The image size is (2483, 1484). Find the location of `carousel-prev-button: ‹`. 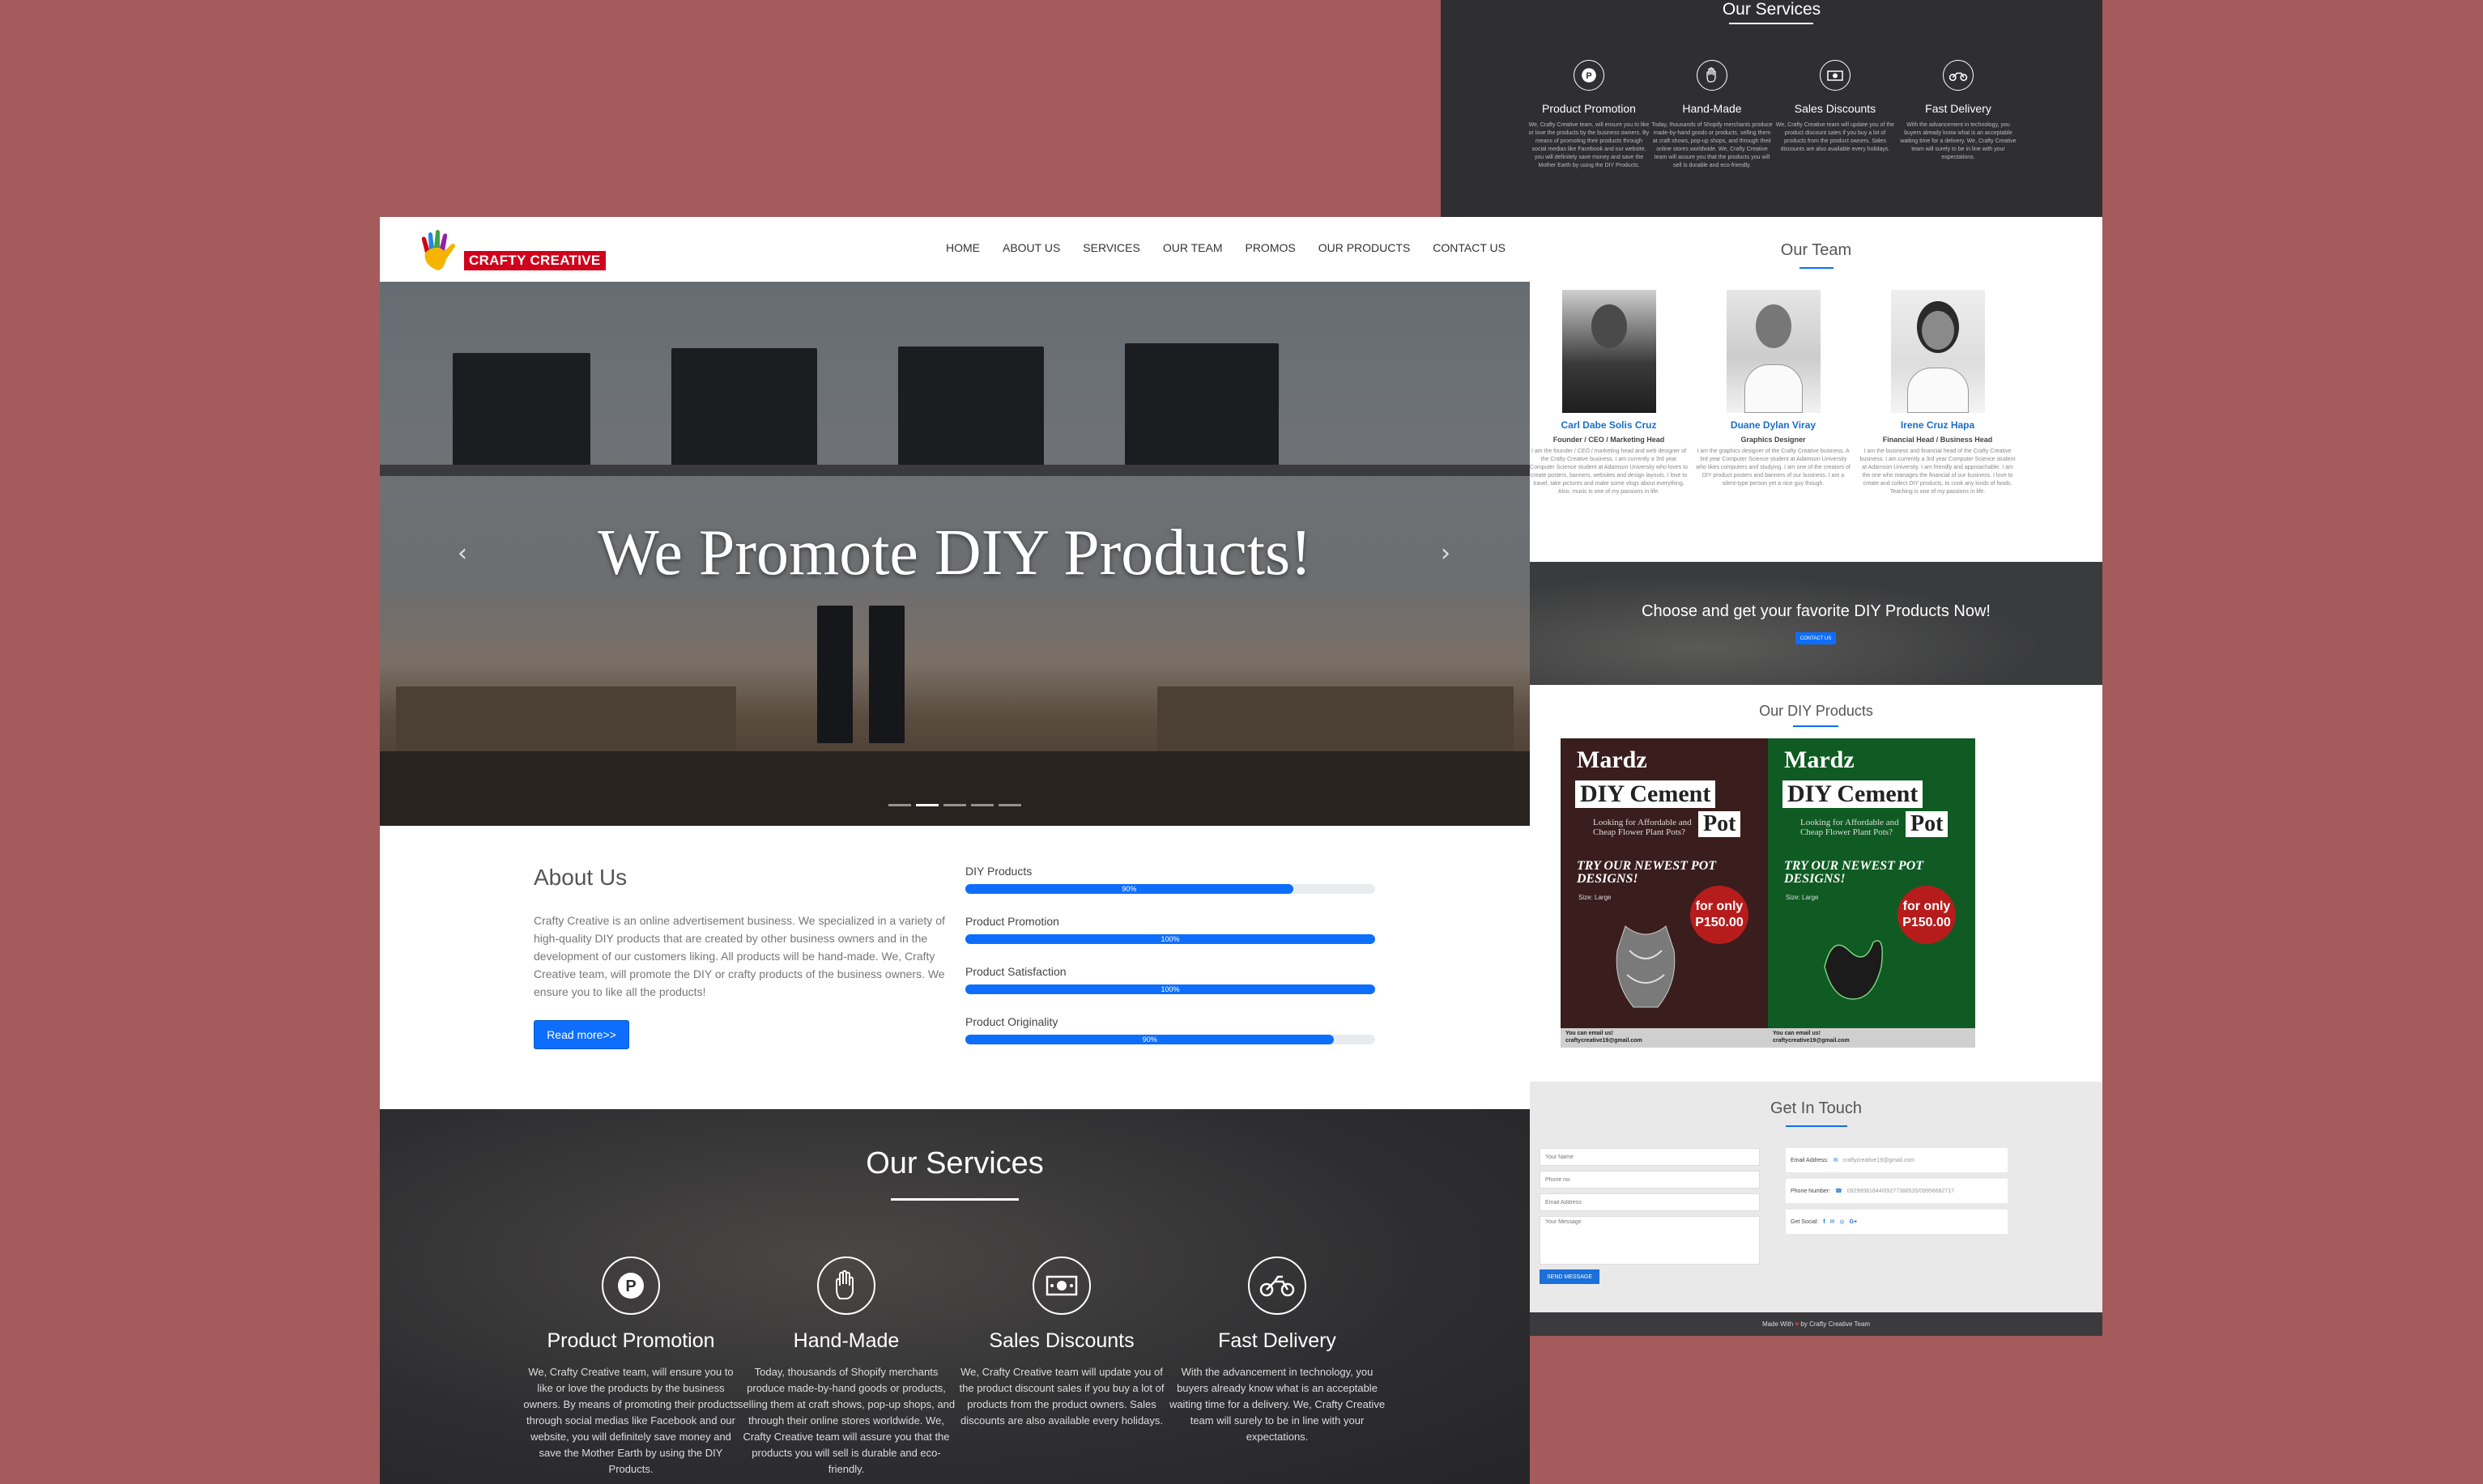

carousel-prev-button: ‹ is located at coordinates (463, 553).